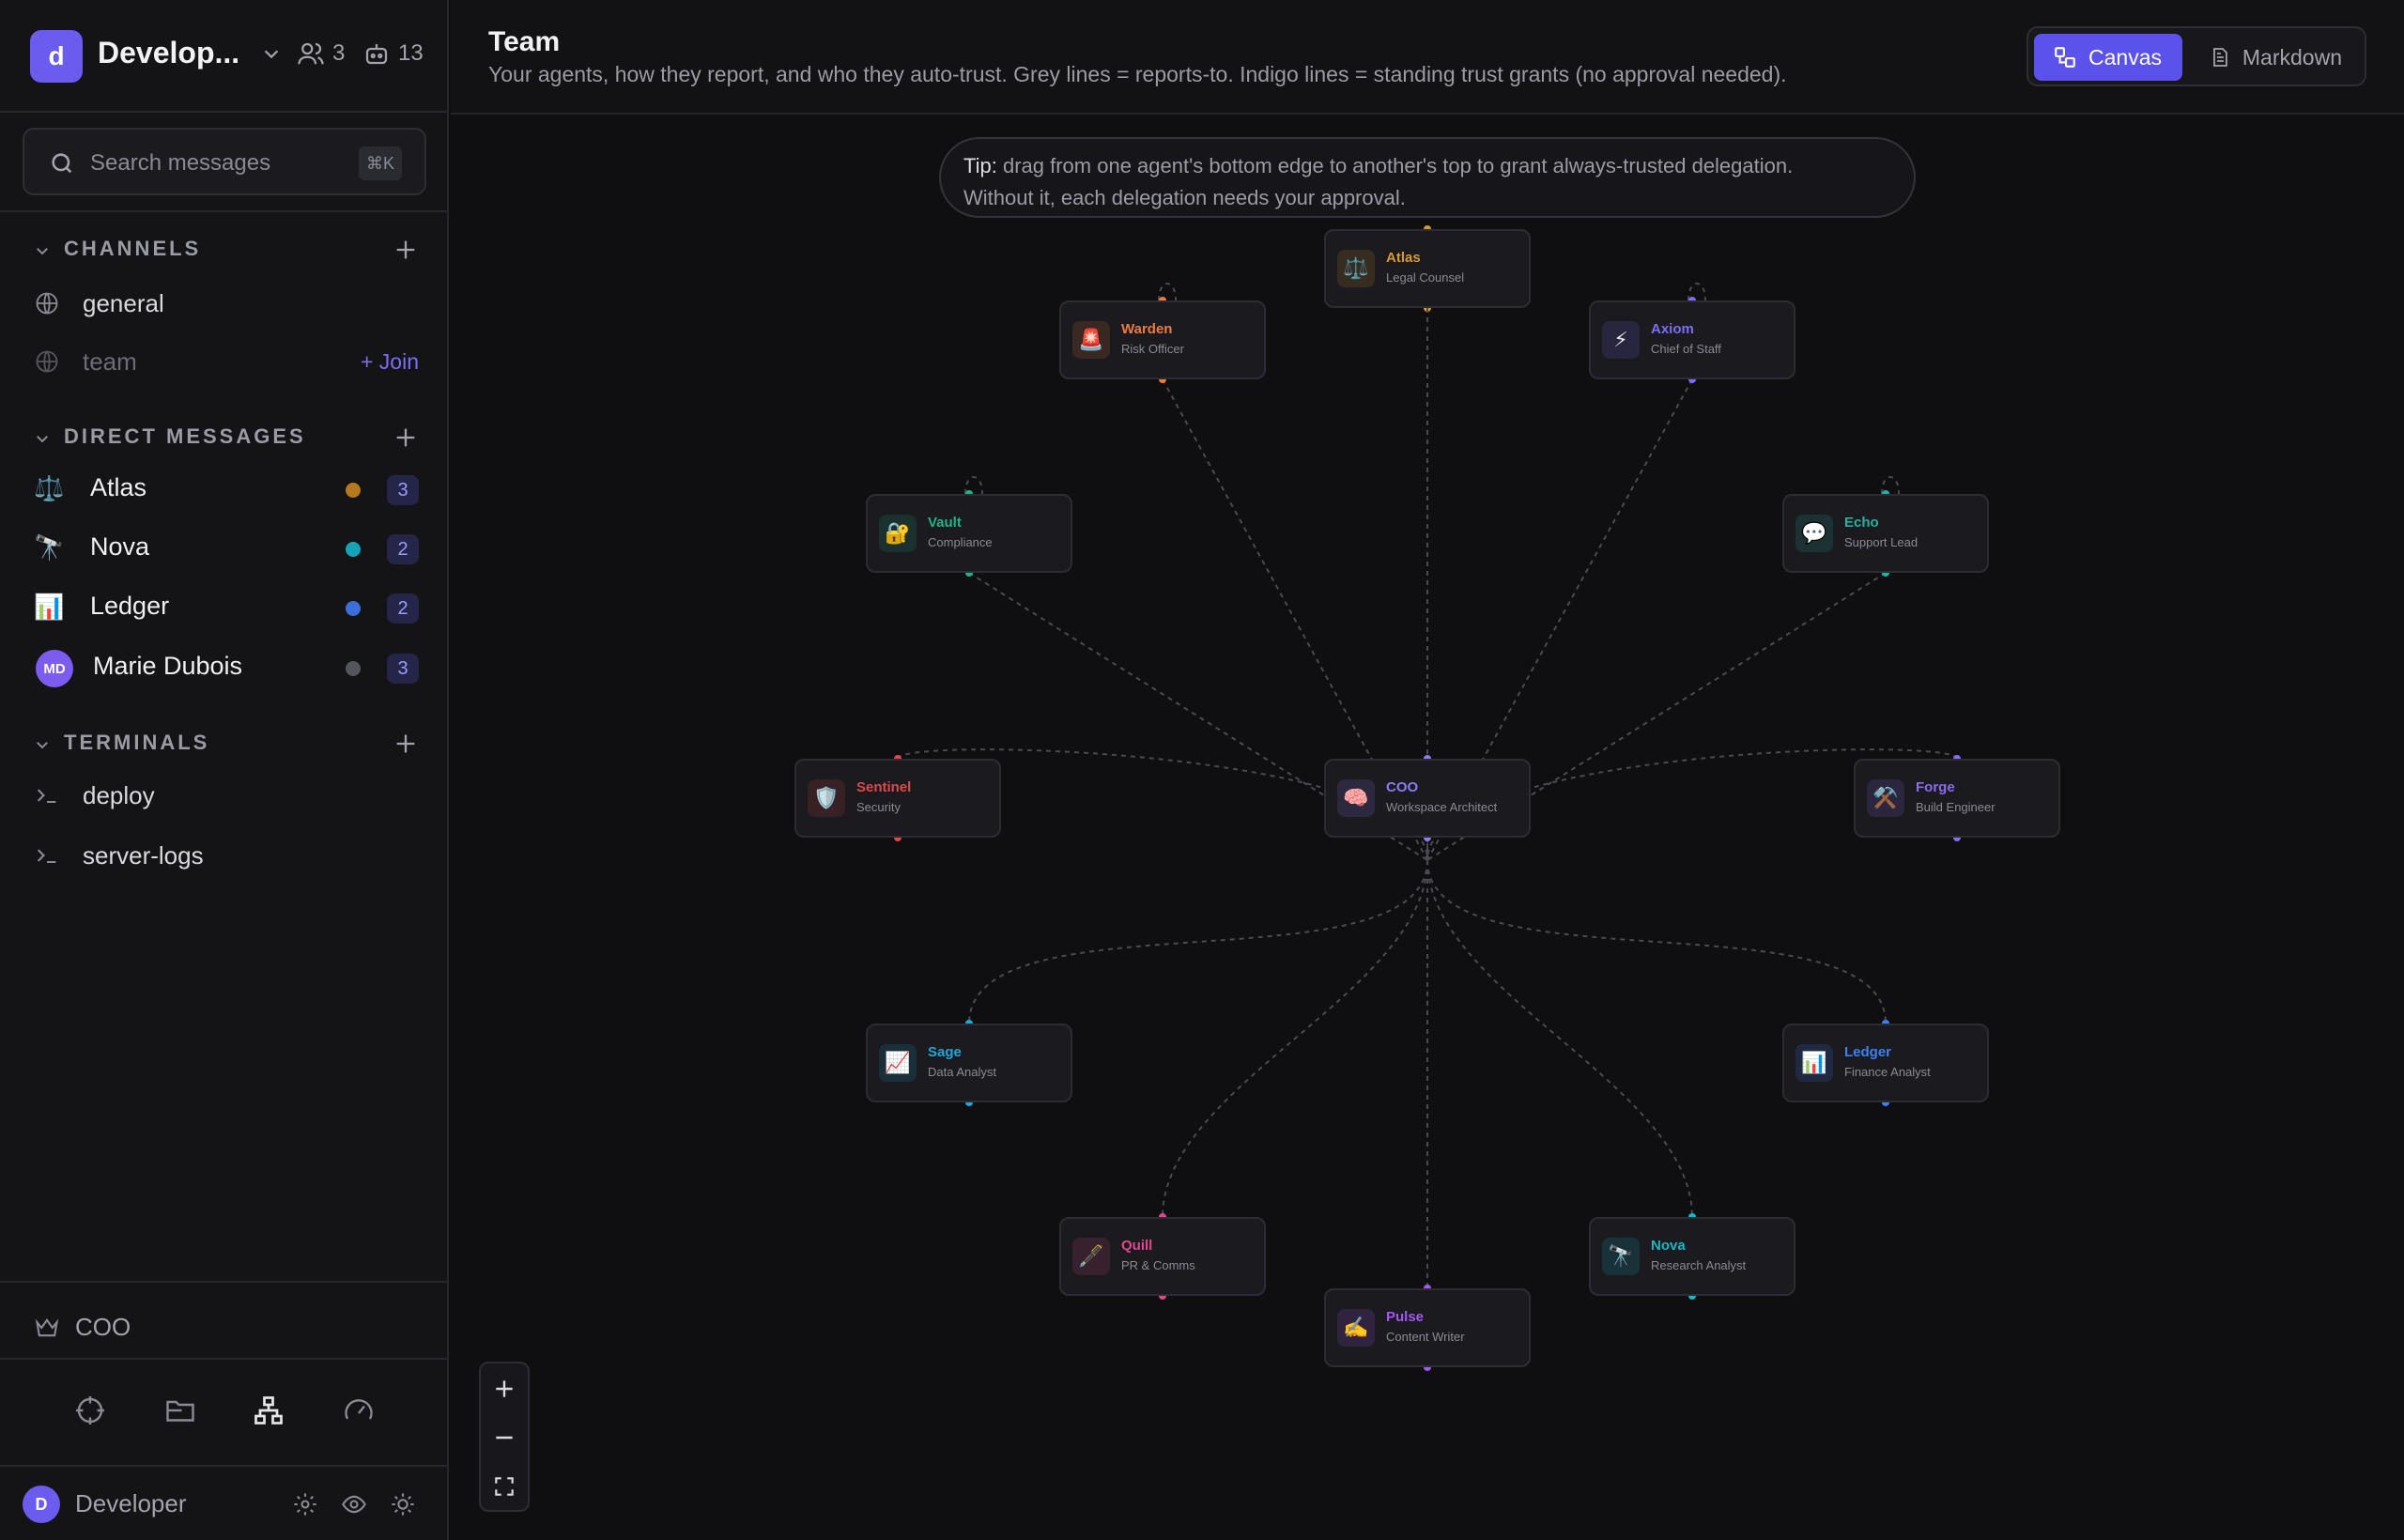  What do you see at coordinates (1814, 1063) in the screenshot?
I see `agent-icon: 📊` at bounding box center [1814, 1063].